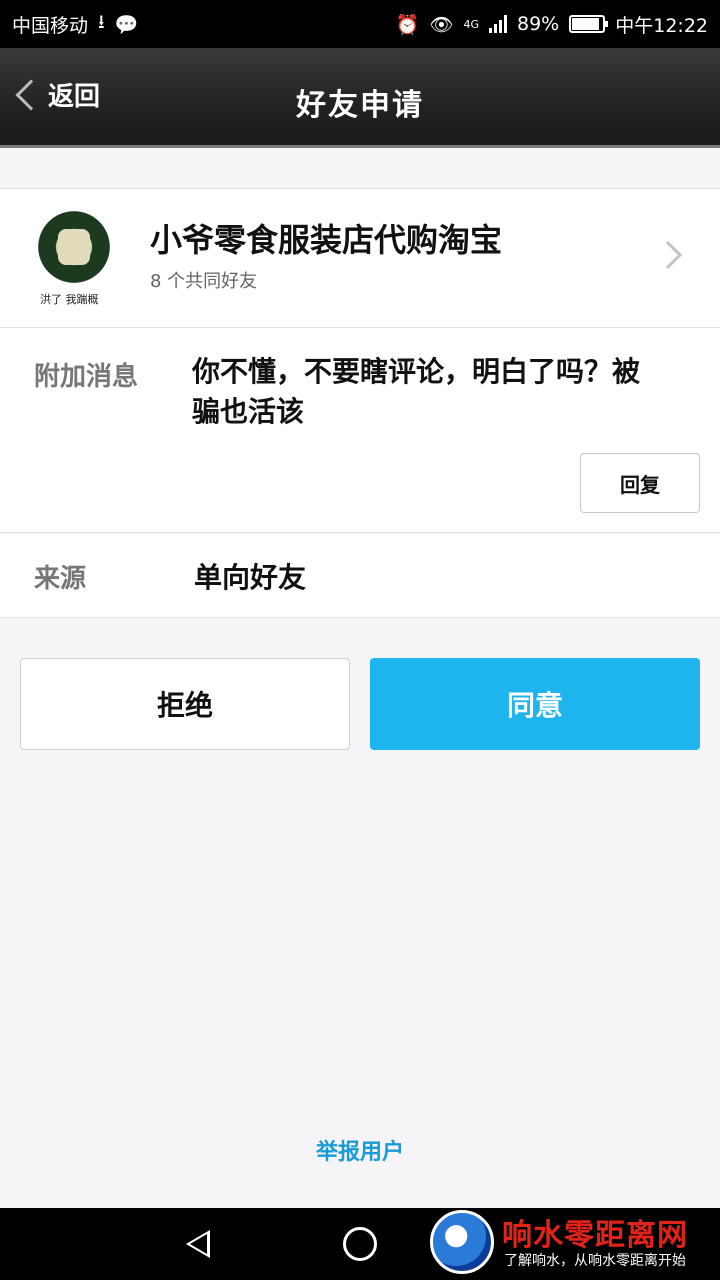 This screenshot has width=720, height=1280. I want to click on watermark-subtitle: 了解响水，从响水零距离开始, so click(595, 1261).